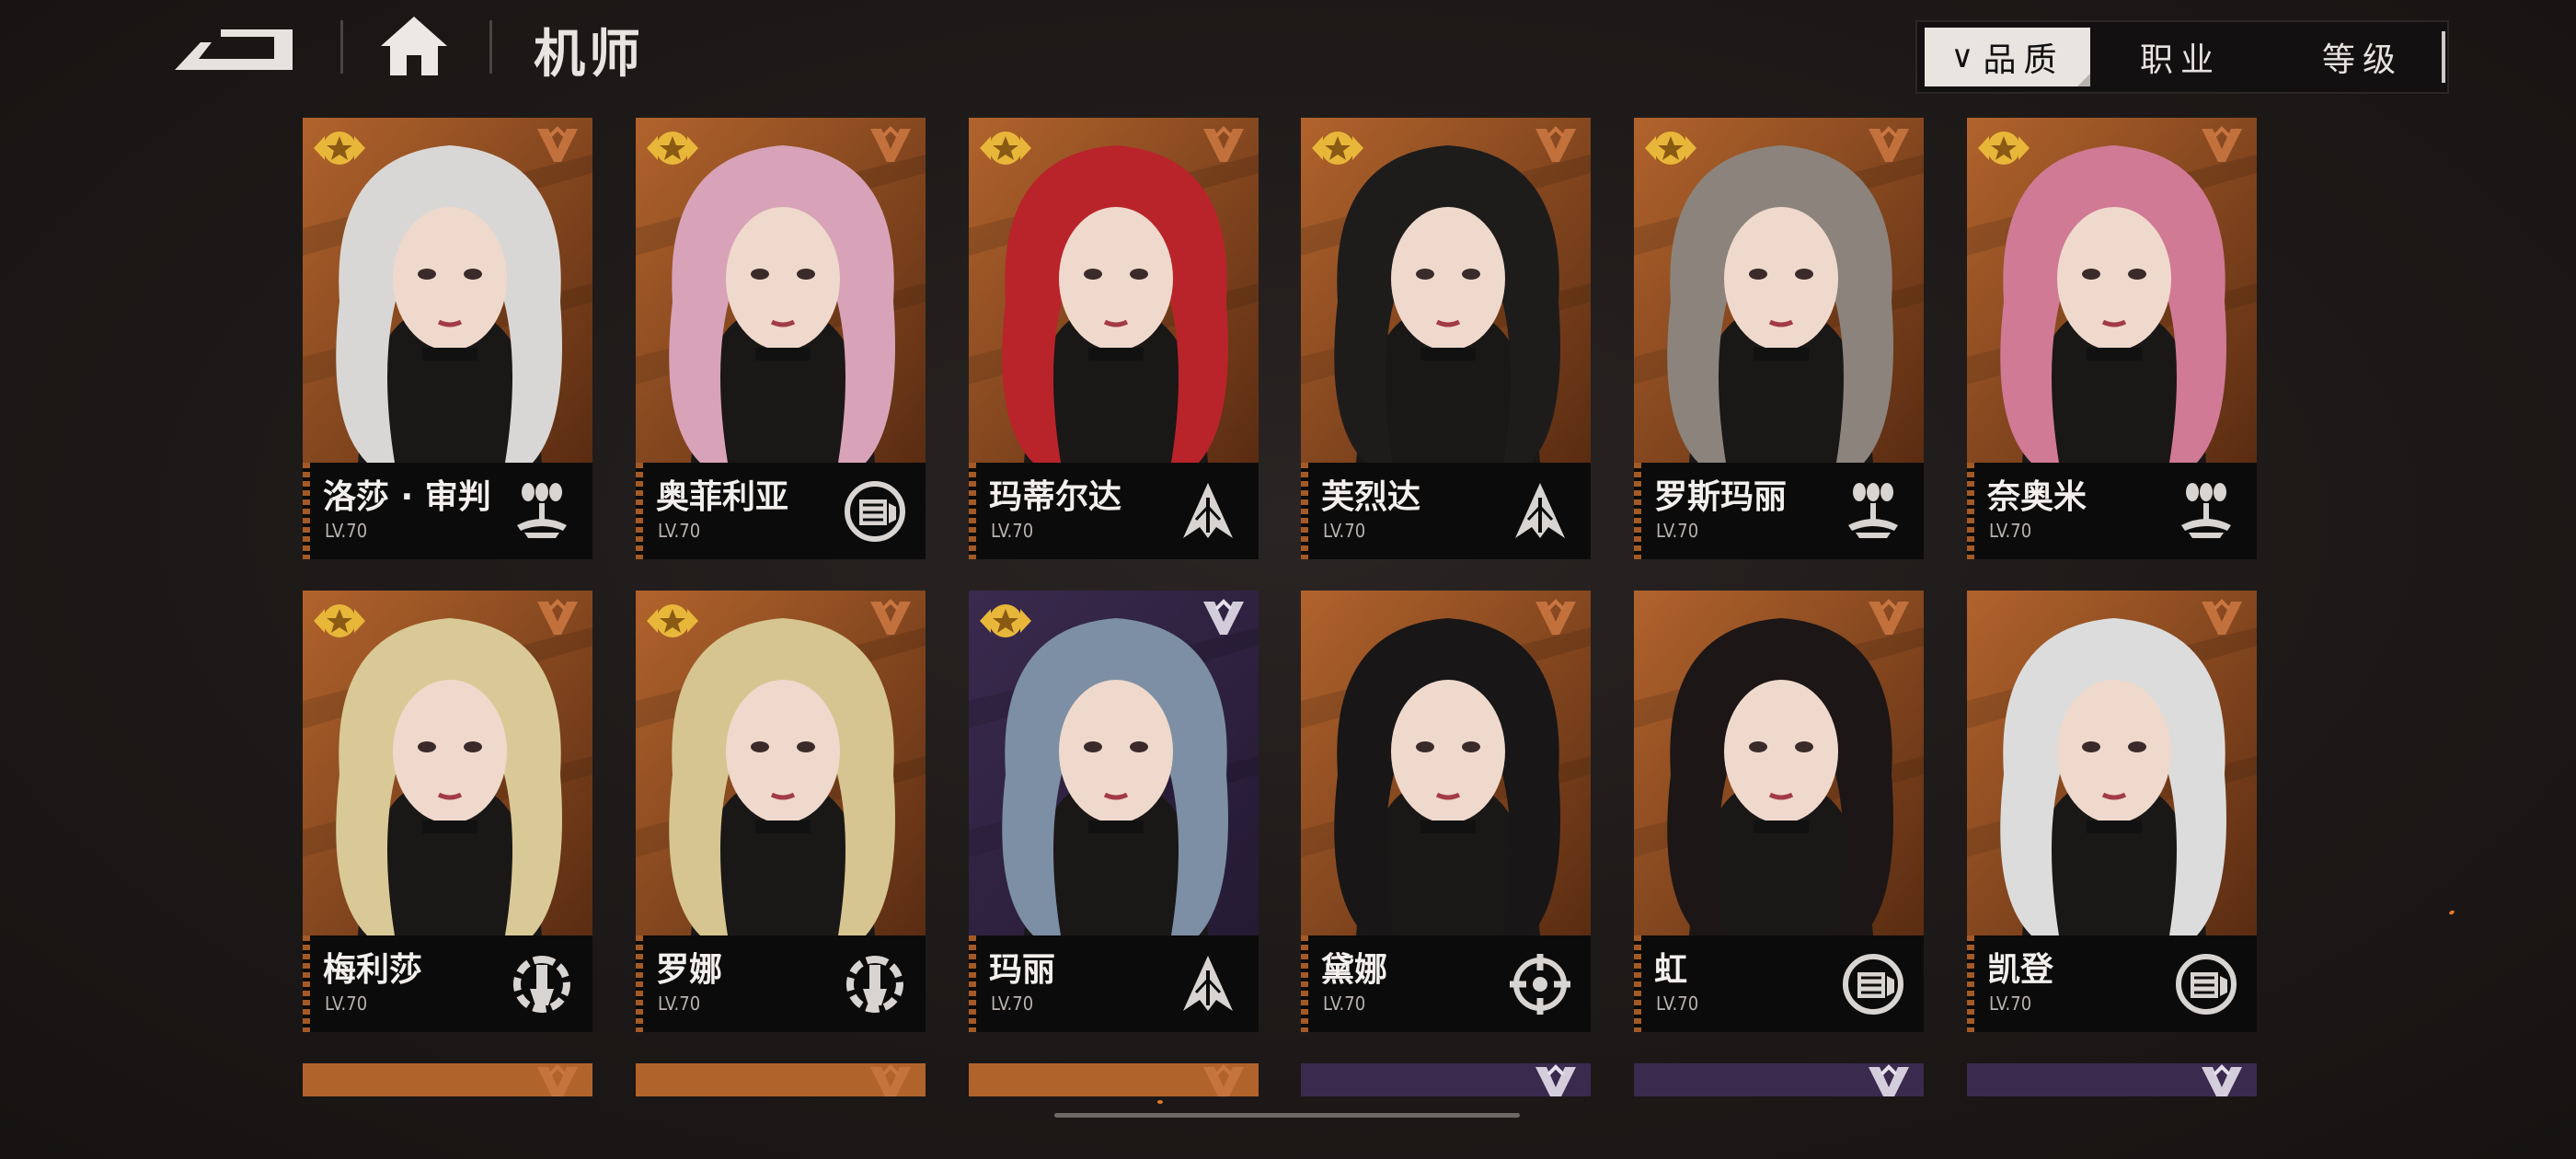  Describe the element at coordinates (589, 55) in the screenshot. I see `page-title: 机师` at that location.